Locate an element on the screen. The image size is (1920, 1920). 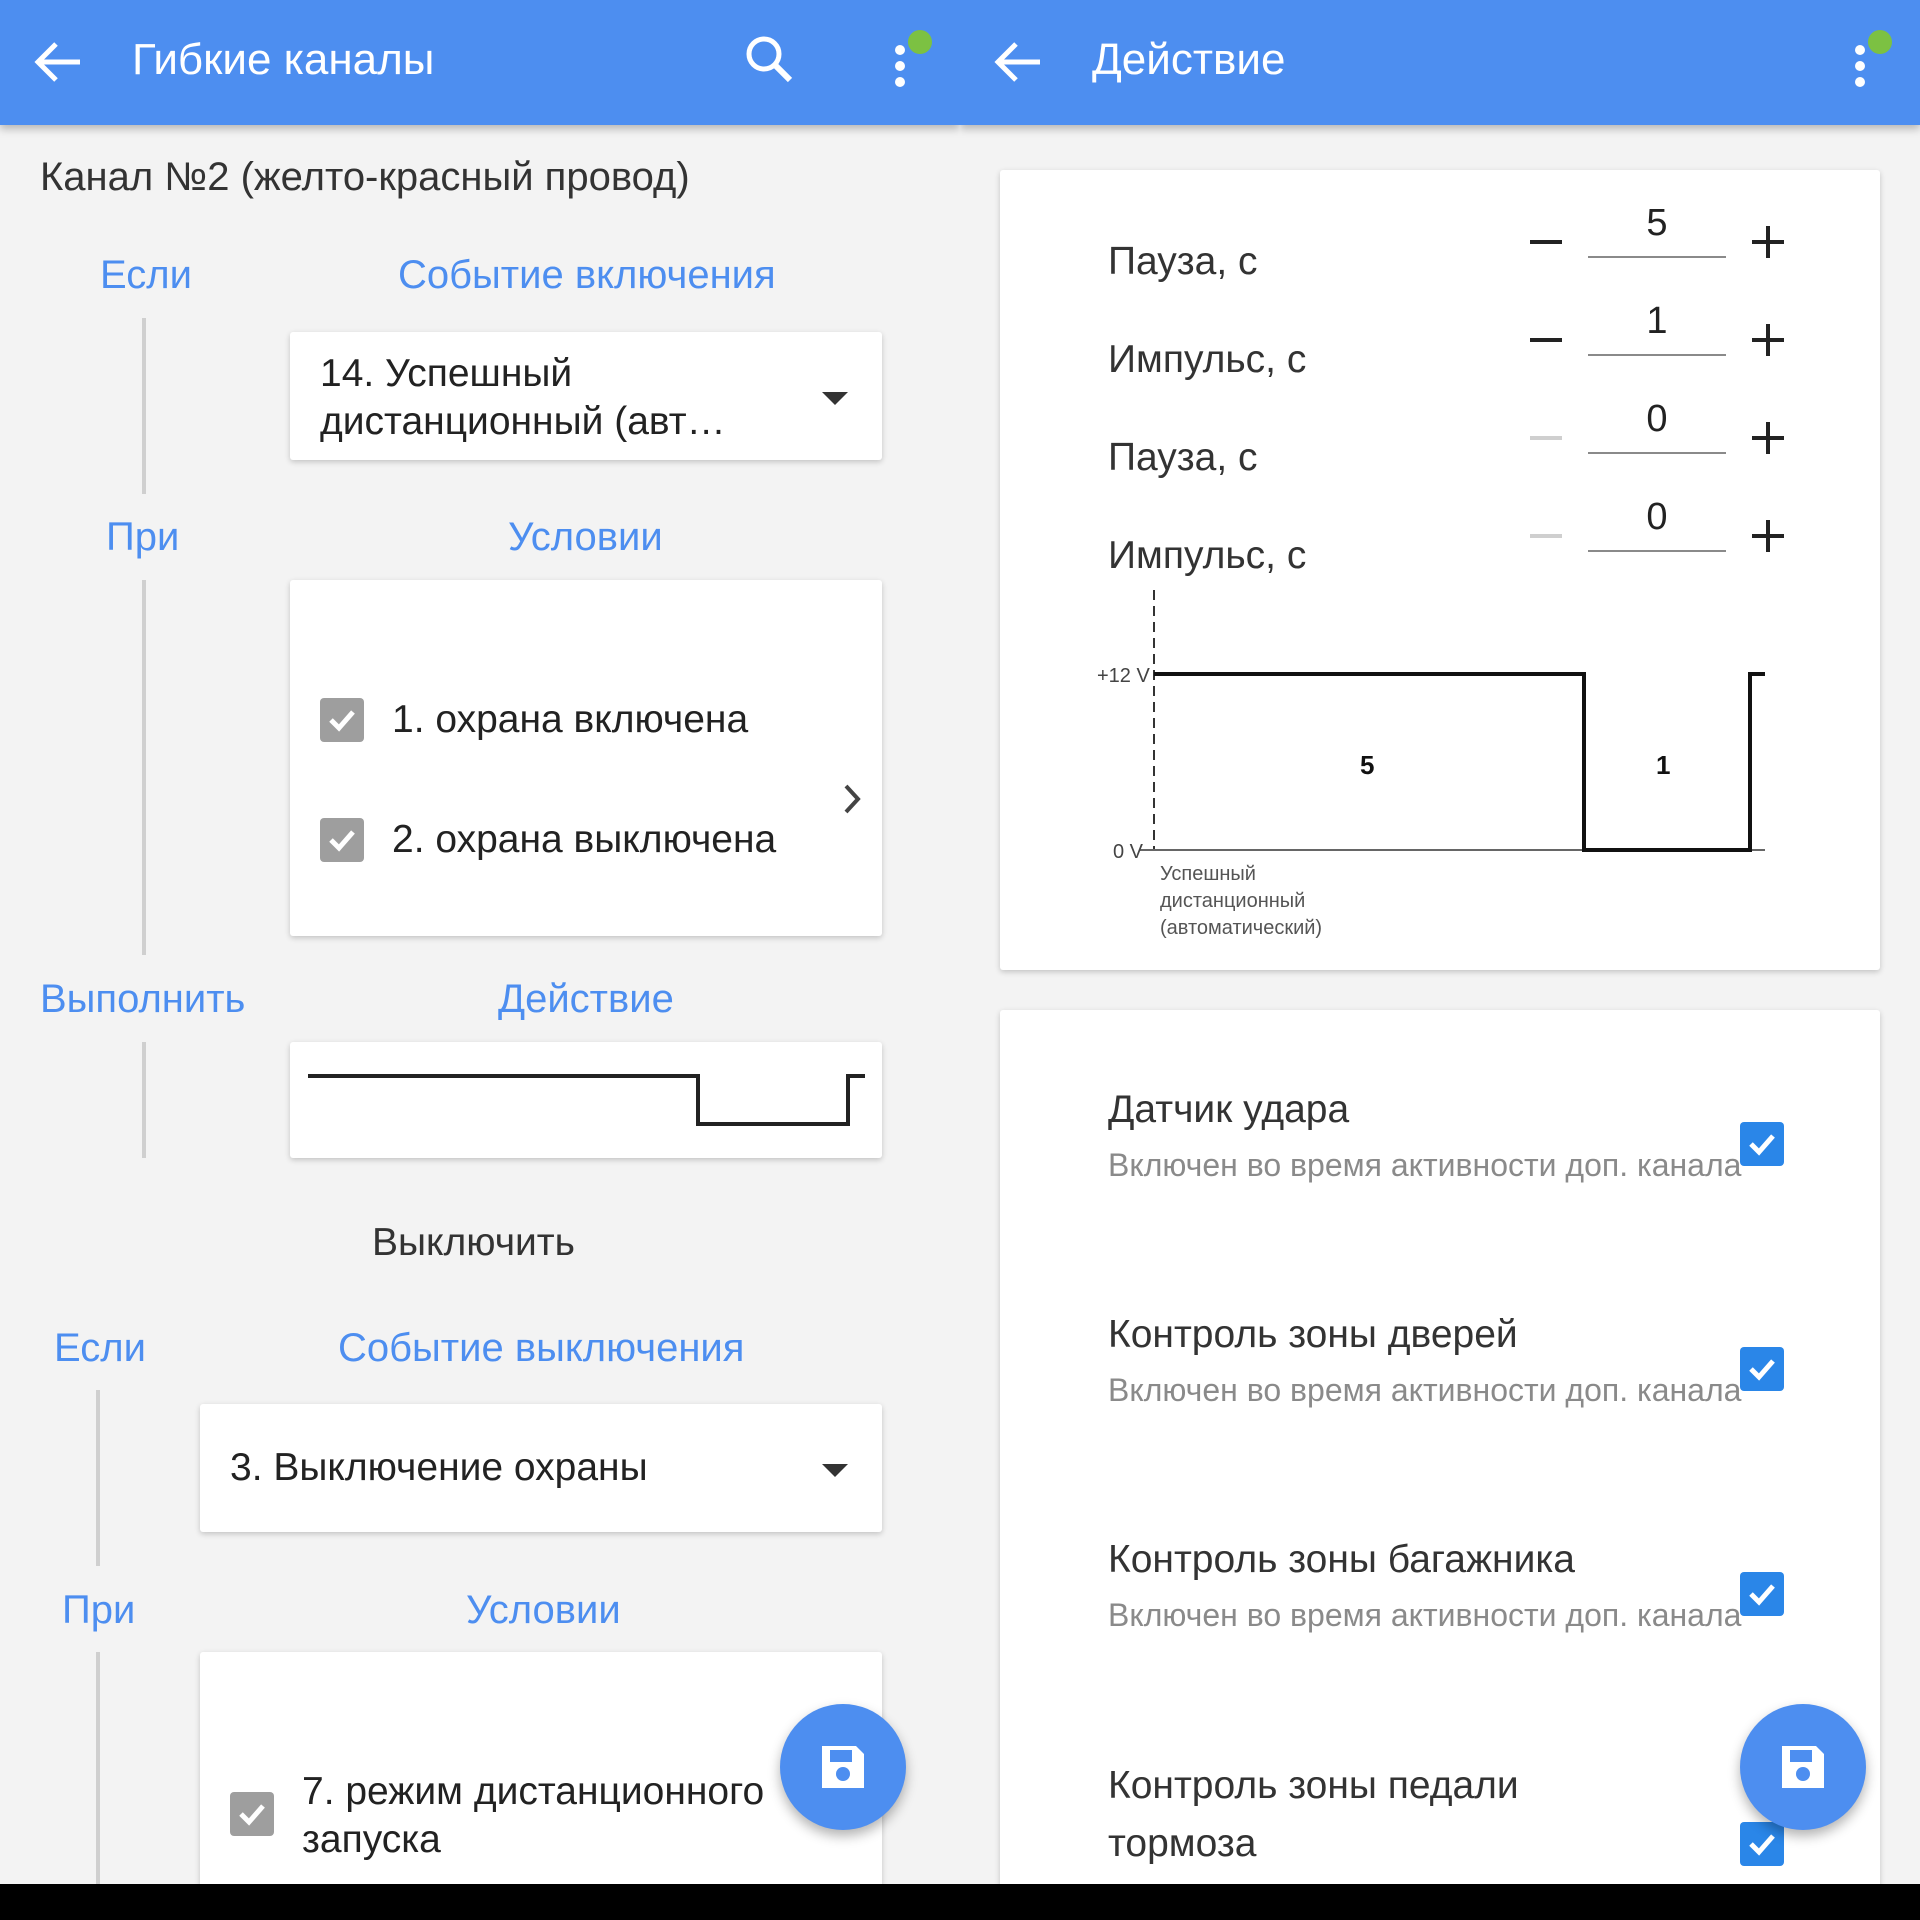
execute-label: Выполнить is located at coordinates (143, 999).